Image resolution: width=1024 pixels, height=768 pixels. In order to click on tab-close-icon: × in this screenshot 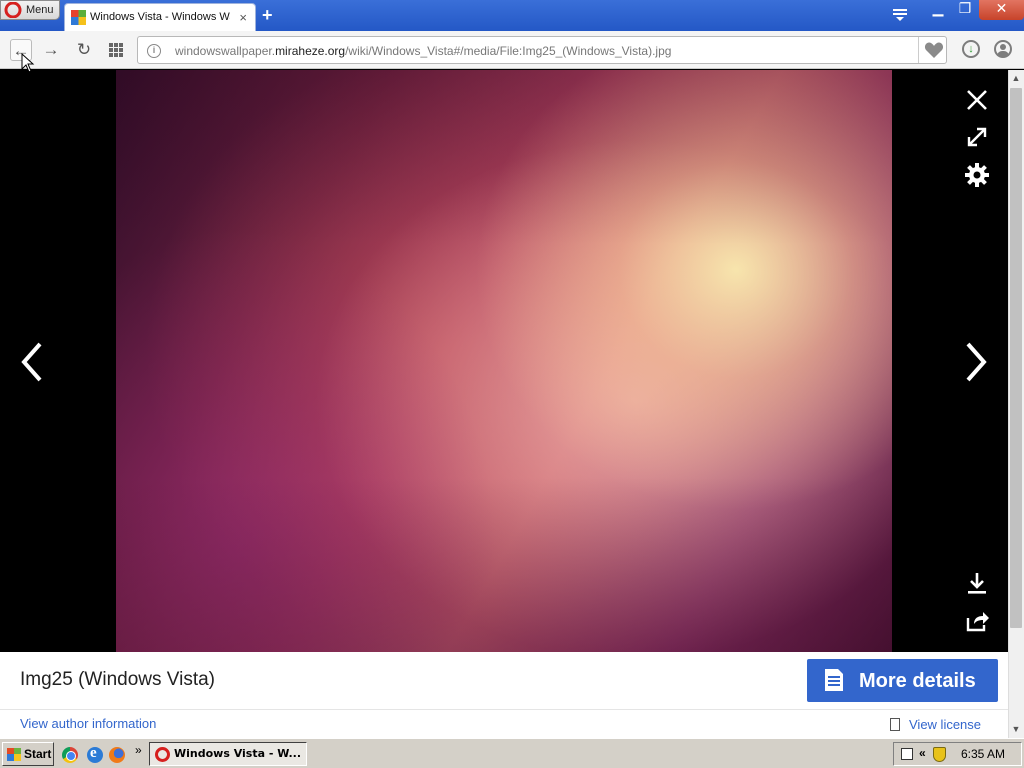, I will do `click(243, 17)`.